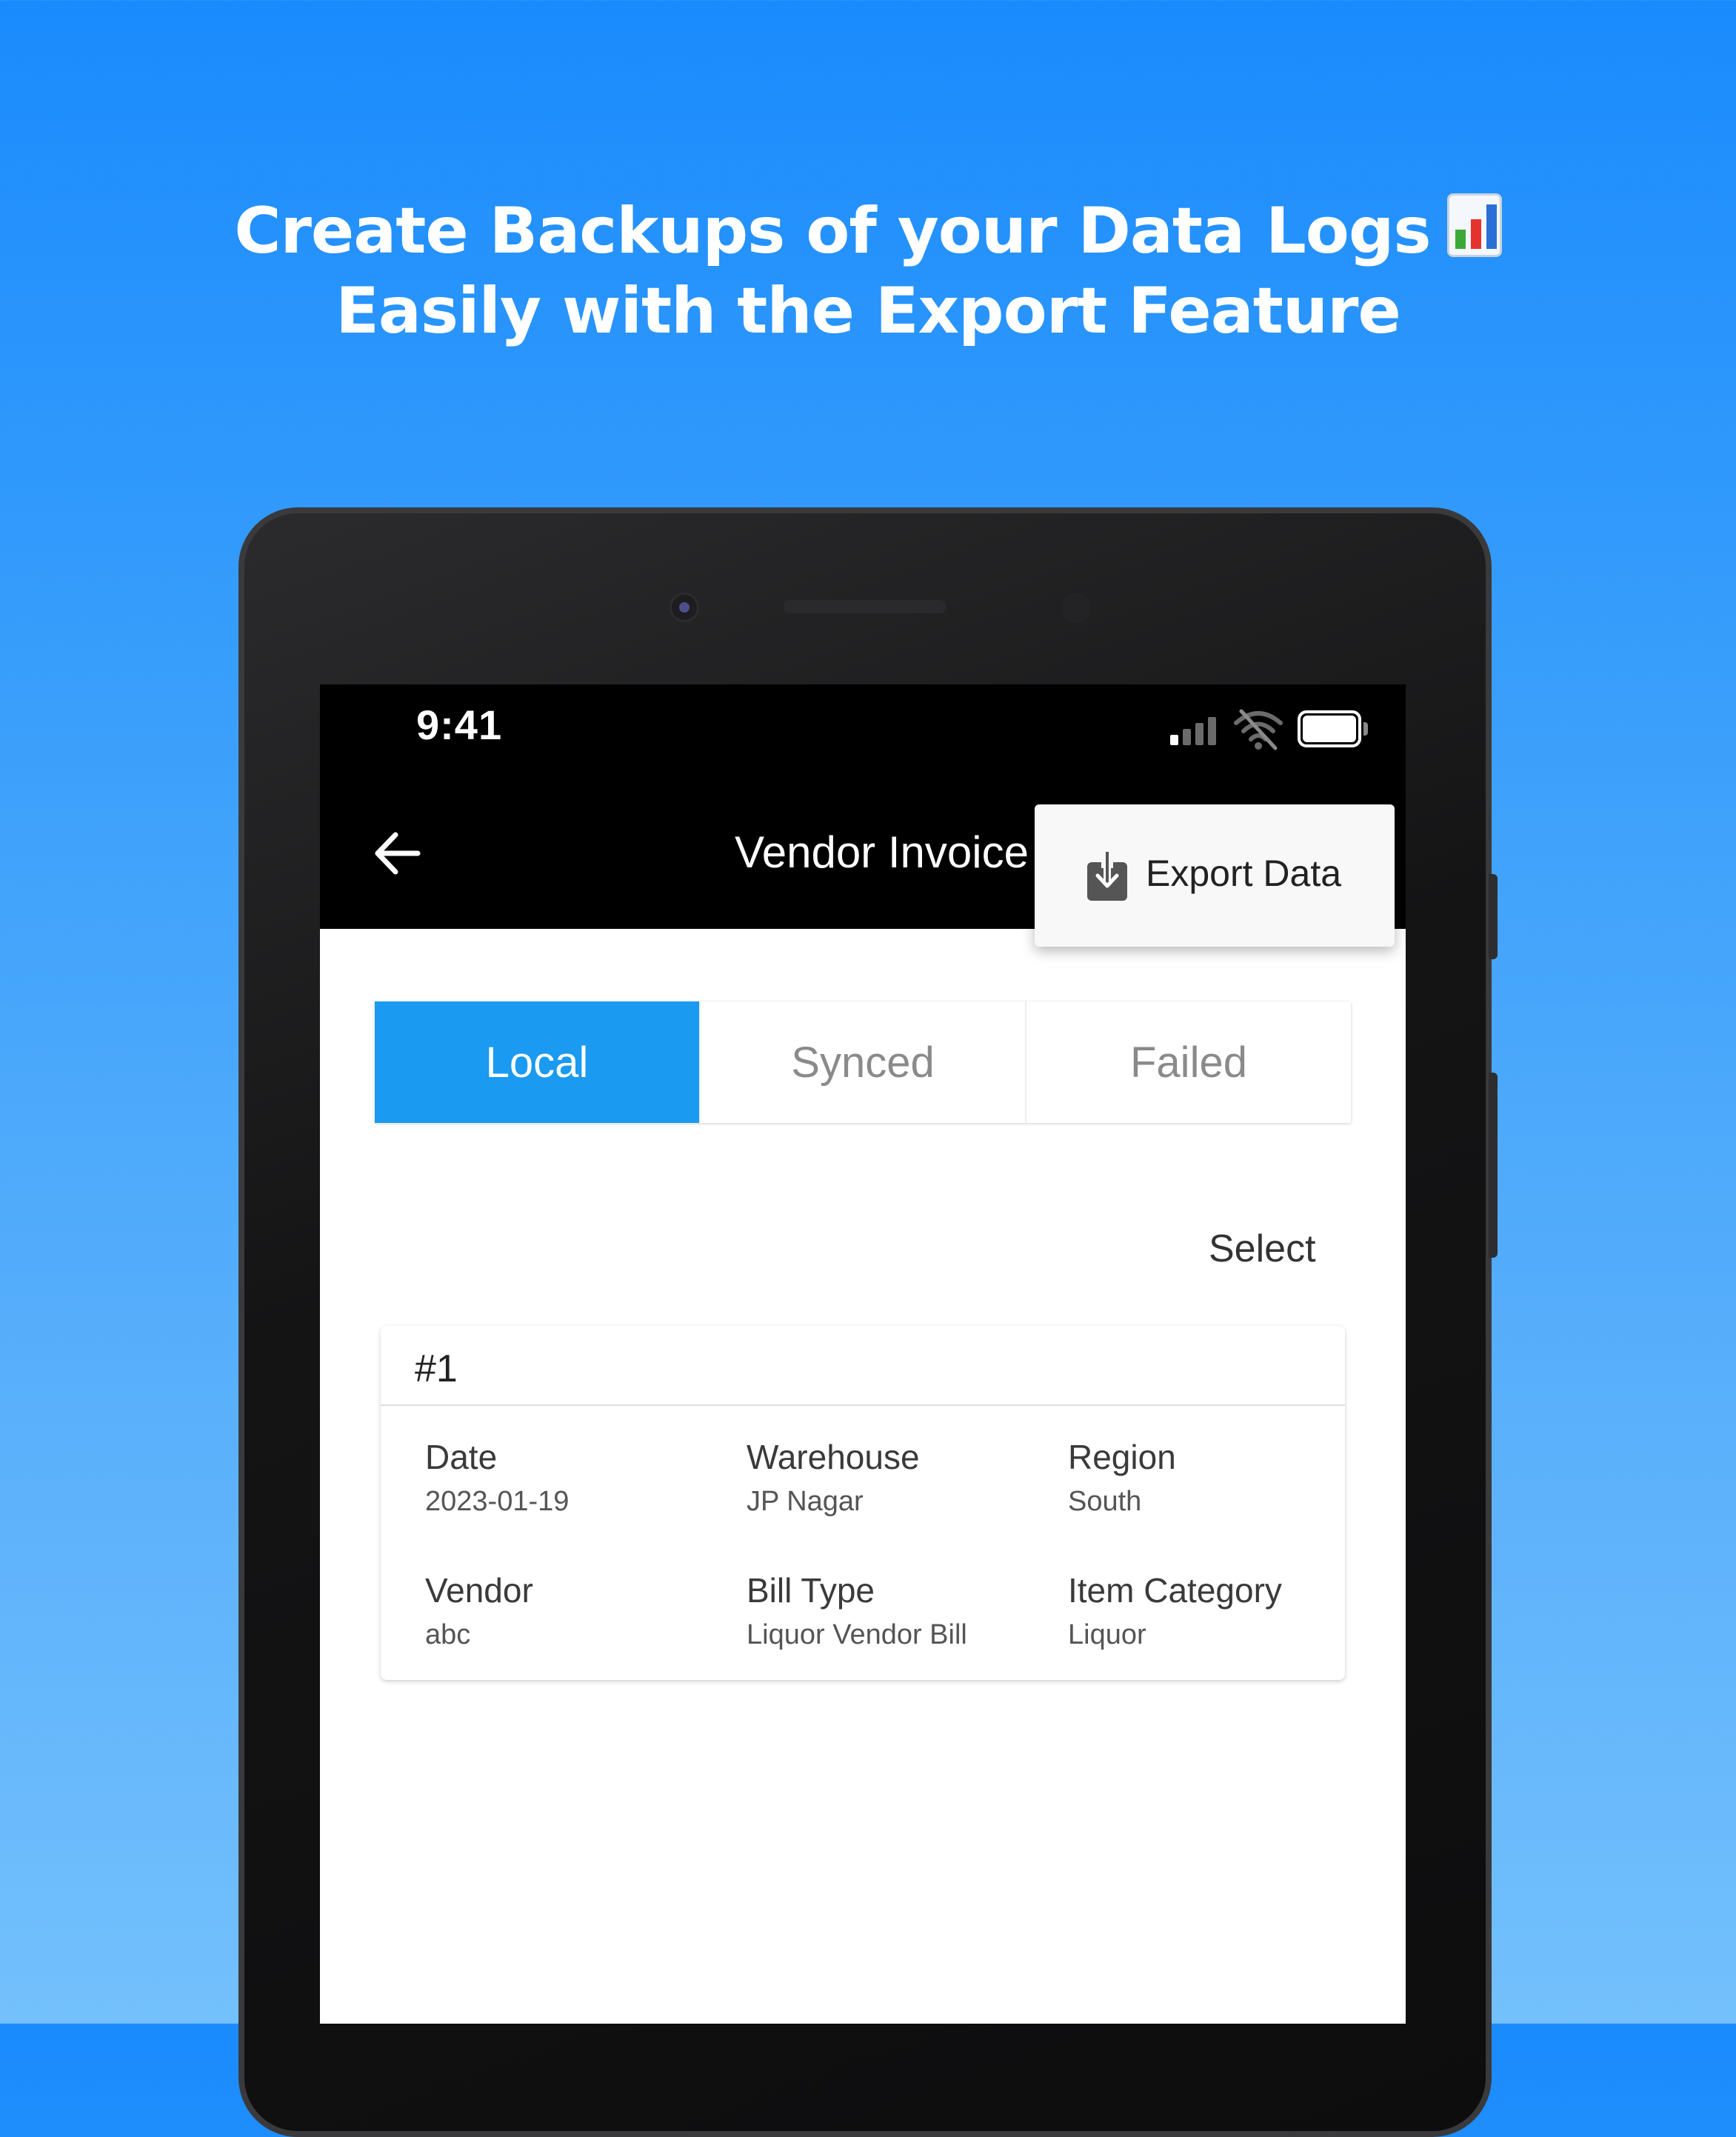 The image size is (1736, 2137). Describe the element at coordinates (1175, 1590) in the screenshot. I see `field-label: Item Category` at that location.